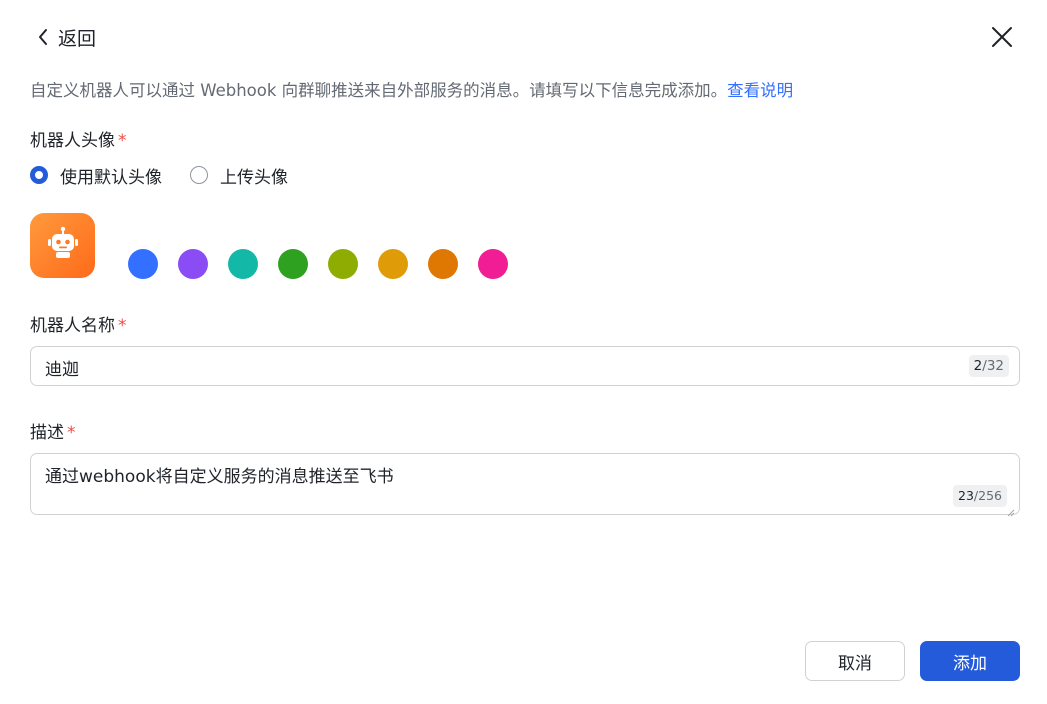  Describe the element at coordinates (243, 264) in the screenshot. I see `color-swatch-teal` at that location.